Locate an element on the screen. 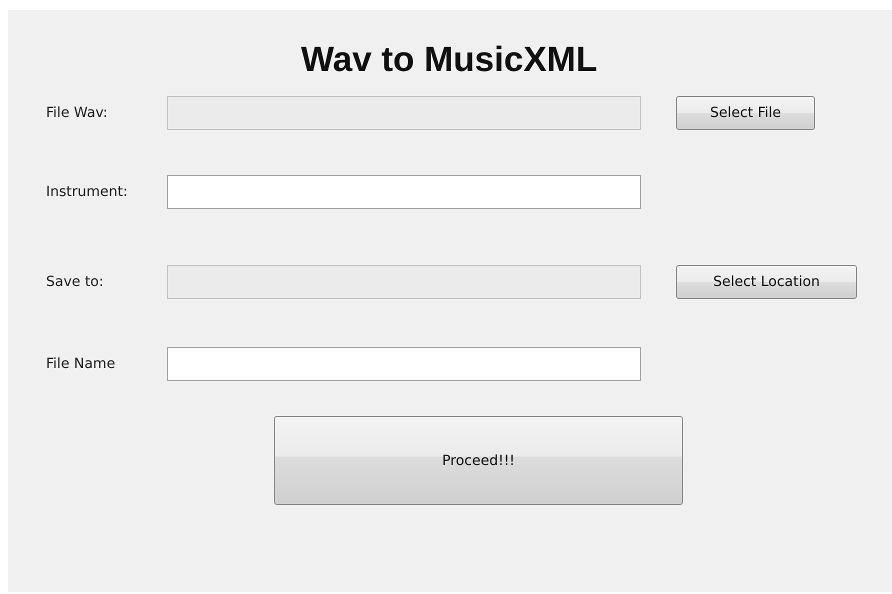 This screenshot has width=892, height=594. field-label: Instrument: is located at coordinates (87, 192).